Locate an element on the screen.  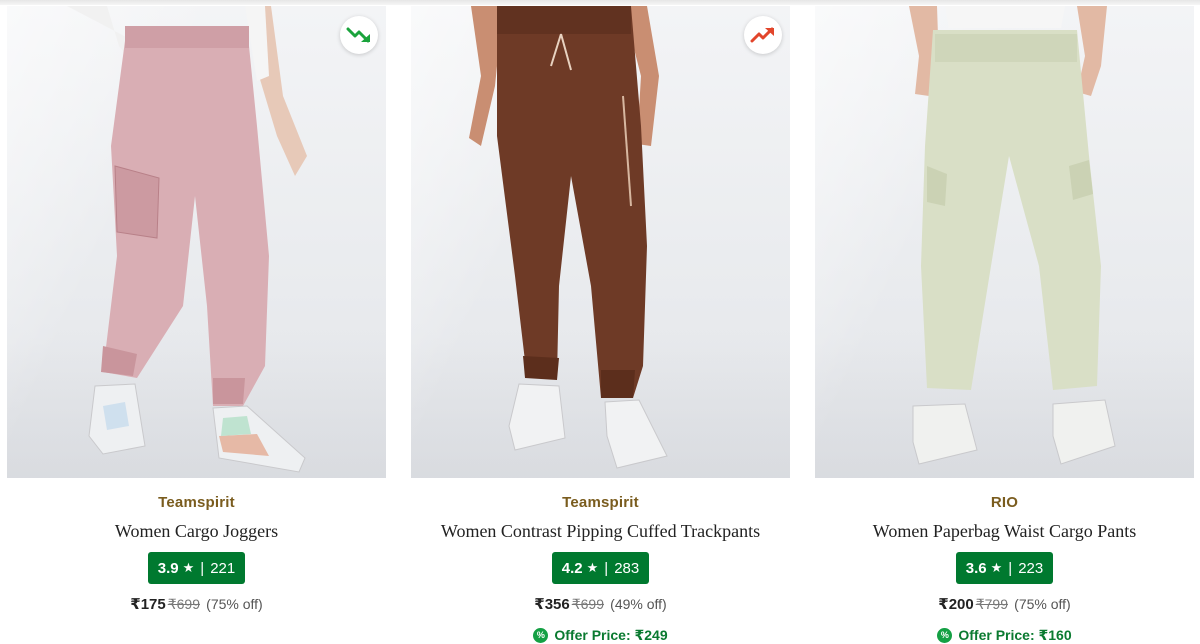
offer-price: % Offer Price: ₹160 is located at coordinates (1004, 635).